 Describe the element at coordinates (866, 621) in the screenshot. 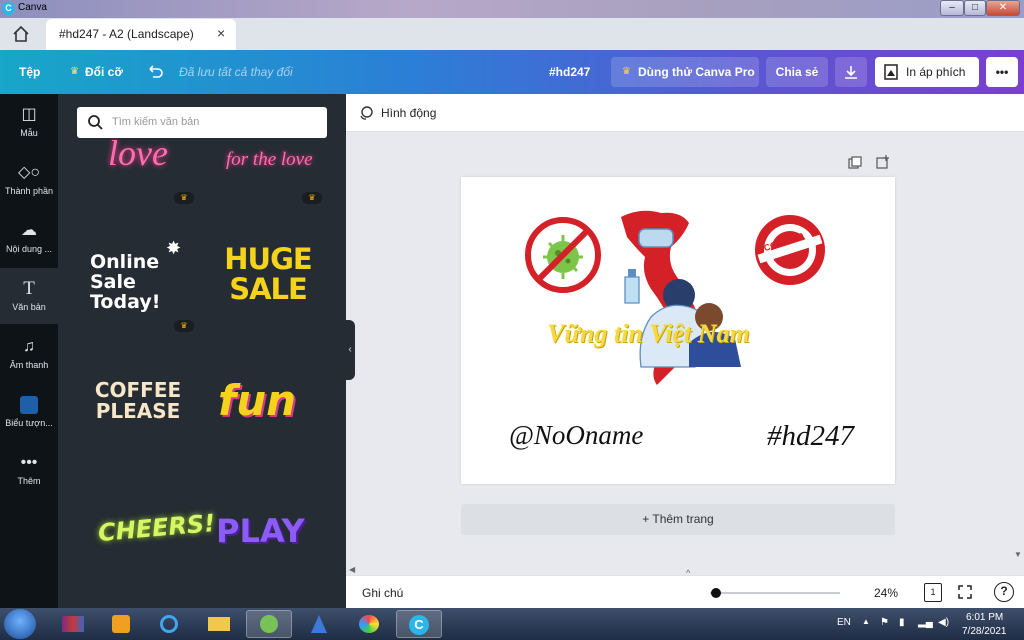

I see `show-hidden-icons-icon: ▲` at that location.